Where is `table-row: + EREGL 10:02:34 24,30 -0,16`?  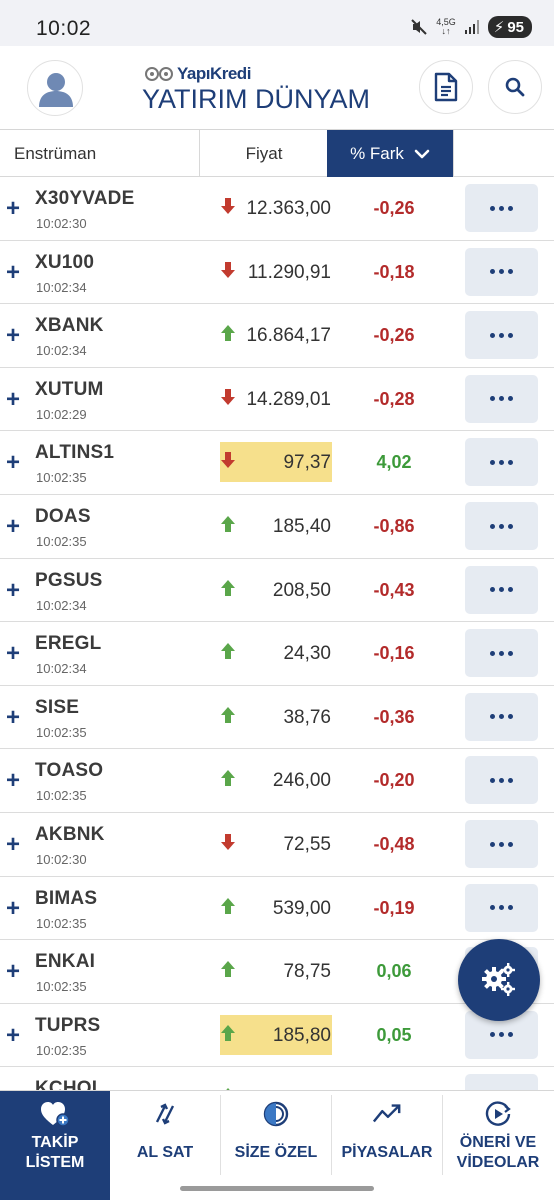 table-row: + EREGL 10:02:34 24,30 -0,16 is located at coordinates (277, 654).